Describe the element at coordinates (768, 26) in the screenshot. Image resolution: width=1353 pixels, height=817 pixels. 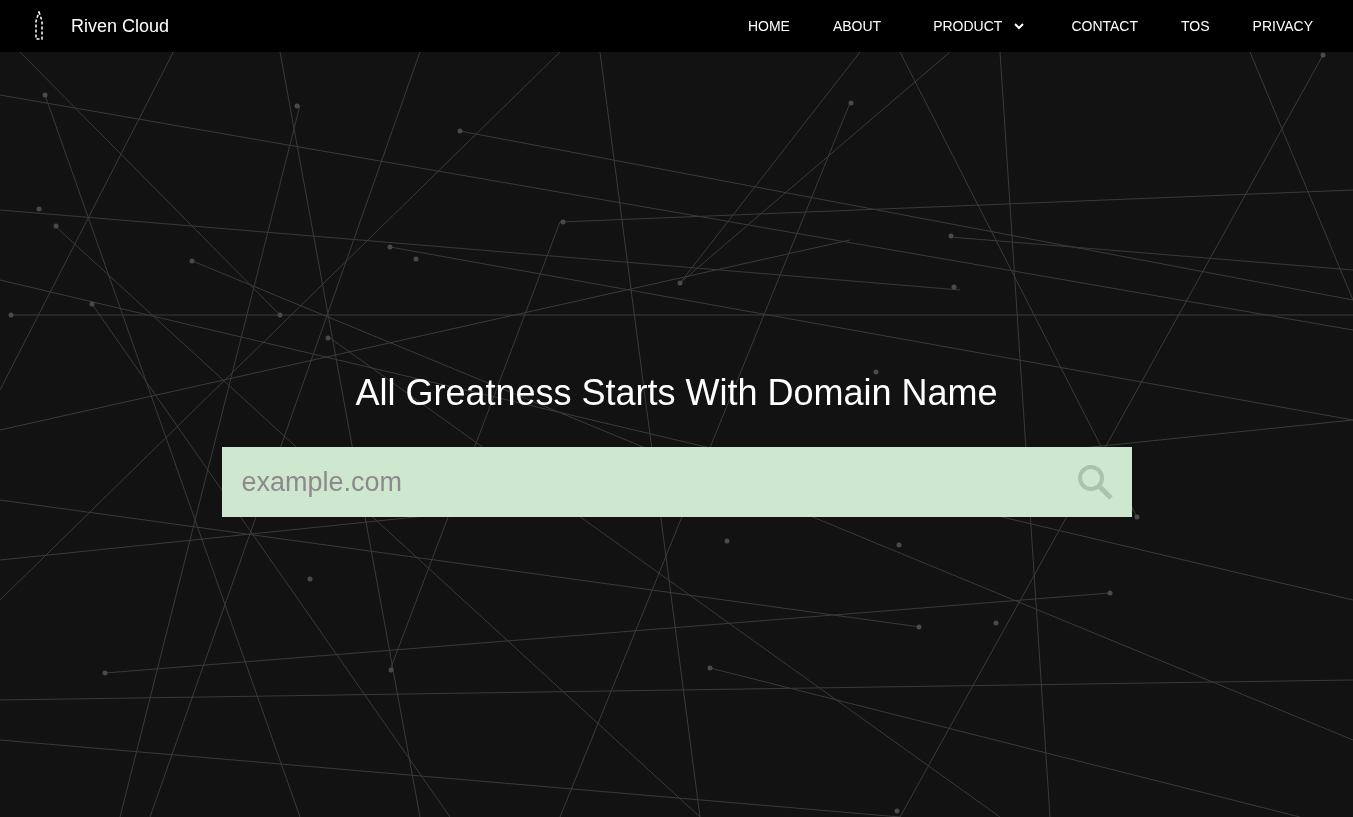
I see `nav-link: HOME` at that location.